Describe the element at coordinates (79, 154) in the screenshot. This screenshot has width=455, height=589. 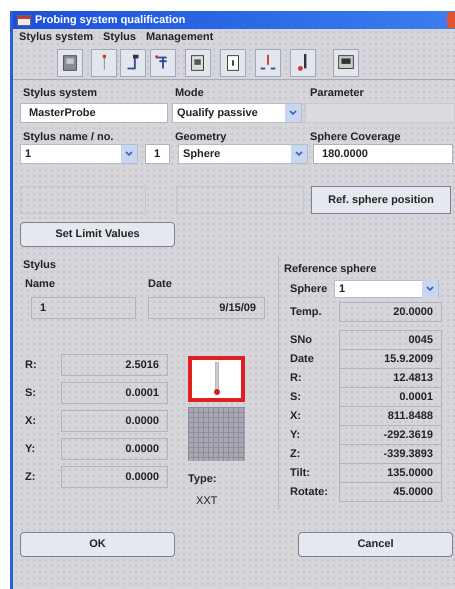
I see `stylus-dropdown: 1` at that location.